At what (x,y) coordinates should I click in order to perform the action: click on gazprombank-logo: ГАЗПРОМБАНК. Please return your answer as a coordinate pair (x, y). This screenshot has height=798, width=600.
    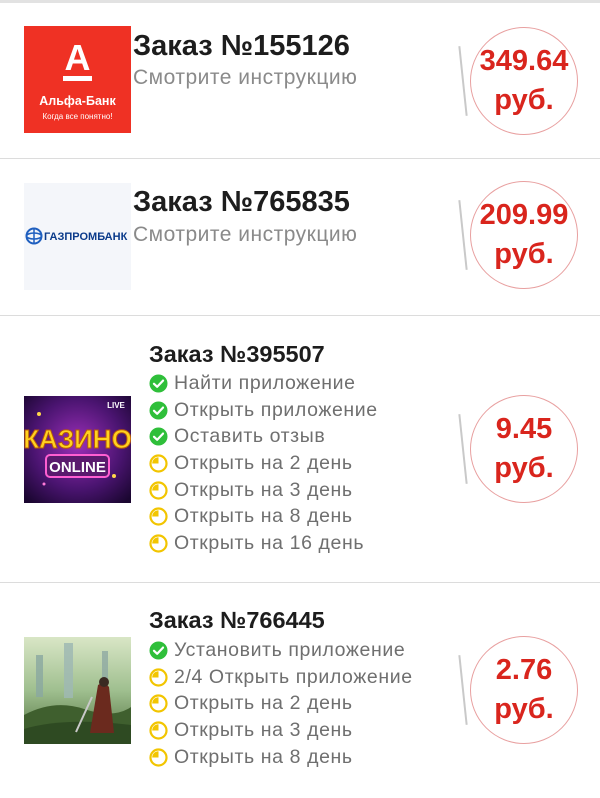
    Looking at the image, I should click on (77, 236).